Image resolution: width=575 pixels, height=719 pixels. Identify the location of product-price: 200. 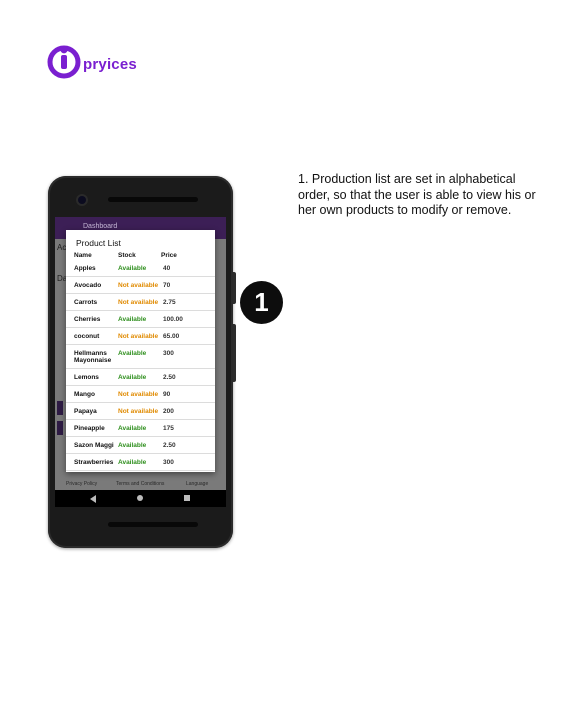
(168, 411).